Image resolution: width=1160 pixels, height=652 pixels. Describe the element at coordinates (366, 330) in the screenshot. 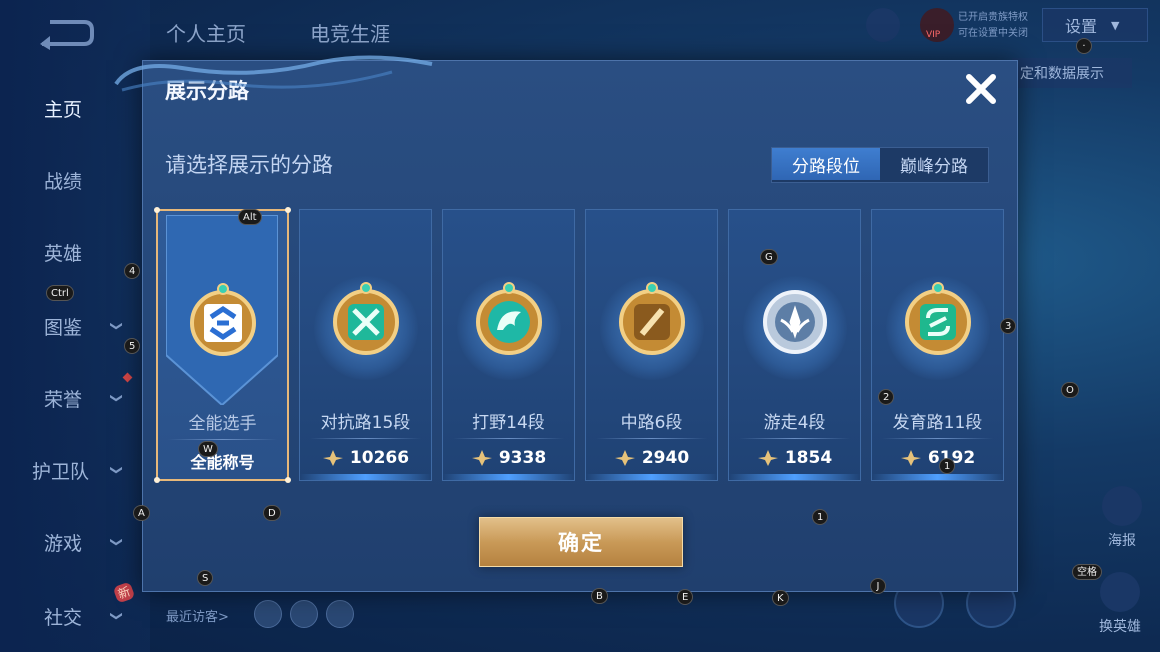

I see `clash-lane-emblem-icon` at that location.